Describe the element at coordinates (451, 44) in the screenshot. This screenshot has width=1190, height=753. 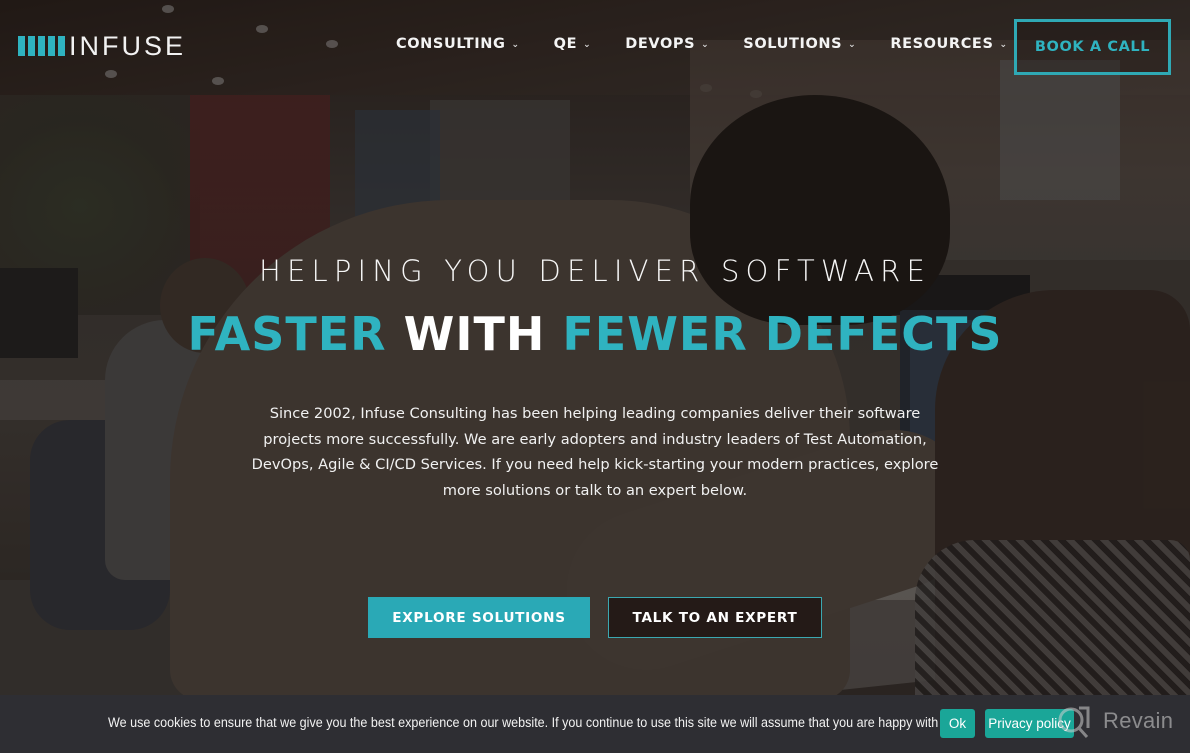
I see `nav-item-label: CONSULTING` at that location.